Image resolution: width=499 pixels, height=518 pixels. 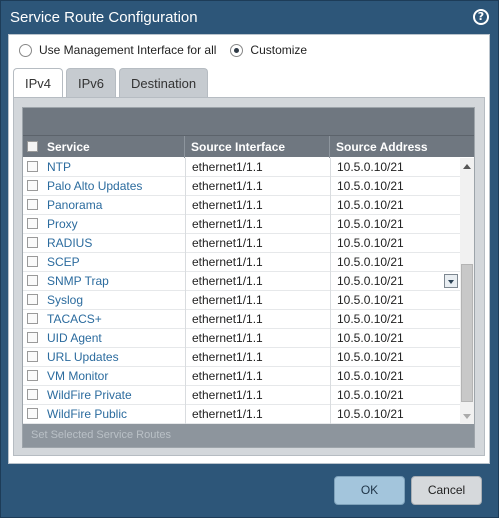 I want to click on radio-use-management-label: Use Management Interface for all, so click(x=127, y=50).